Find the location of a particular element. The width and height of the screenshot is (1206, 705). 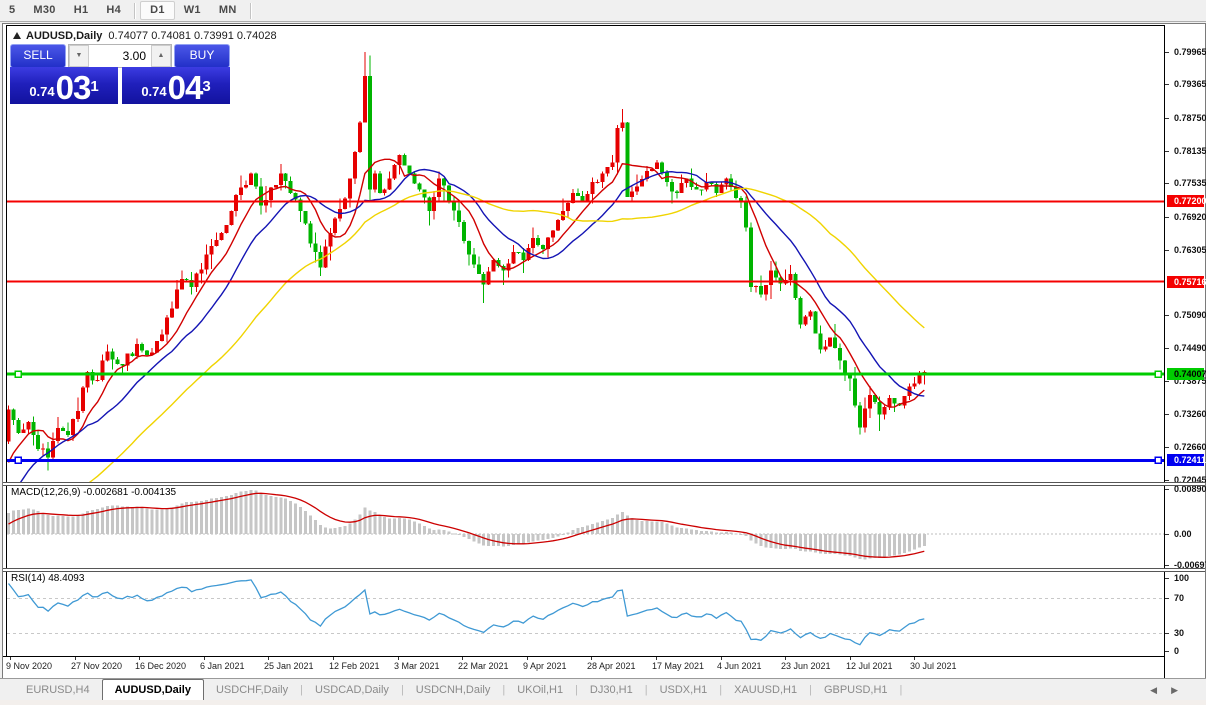

time-axis-label: 9 Apr 2021 is located at coordinates (545, 666).